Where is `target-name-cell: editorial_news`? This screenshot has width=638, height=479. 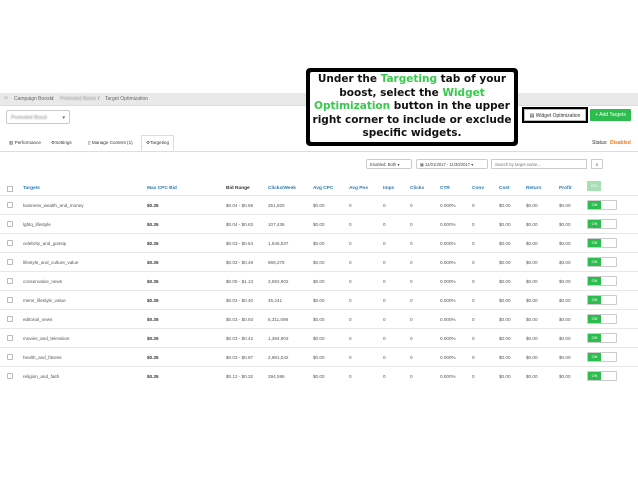 target-name-cell: editorial_news is located at coordinates (37, 319).